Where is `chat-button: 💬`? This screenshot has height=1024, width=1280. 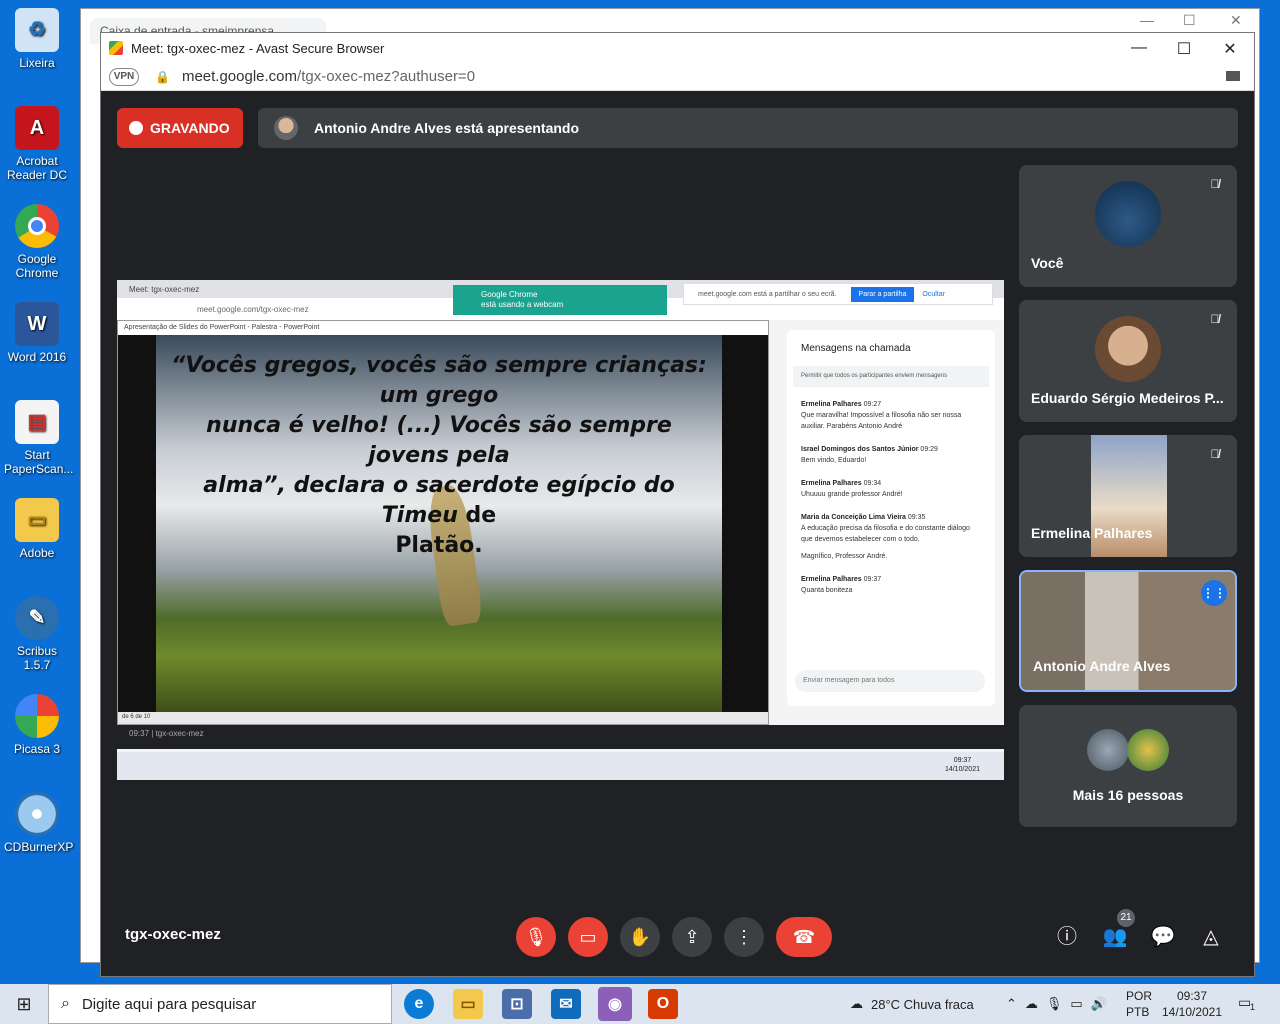
chat-button: 💬 is located at coordinates (1163, 937).